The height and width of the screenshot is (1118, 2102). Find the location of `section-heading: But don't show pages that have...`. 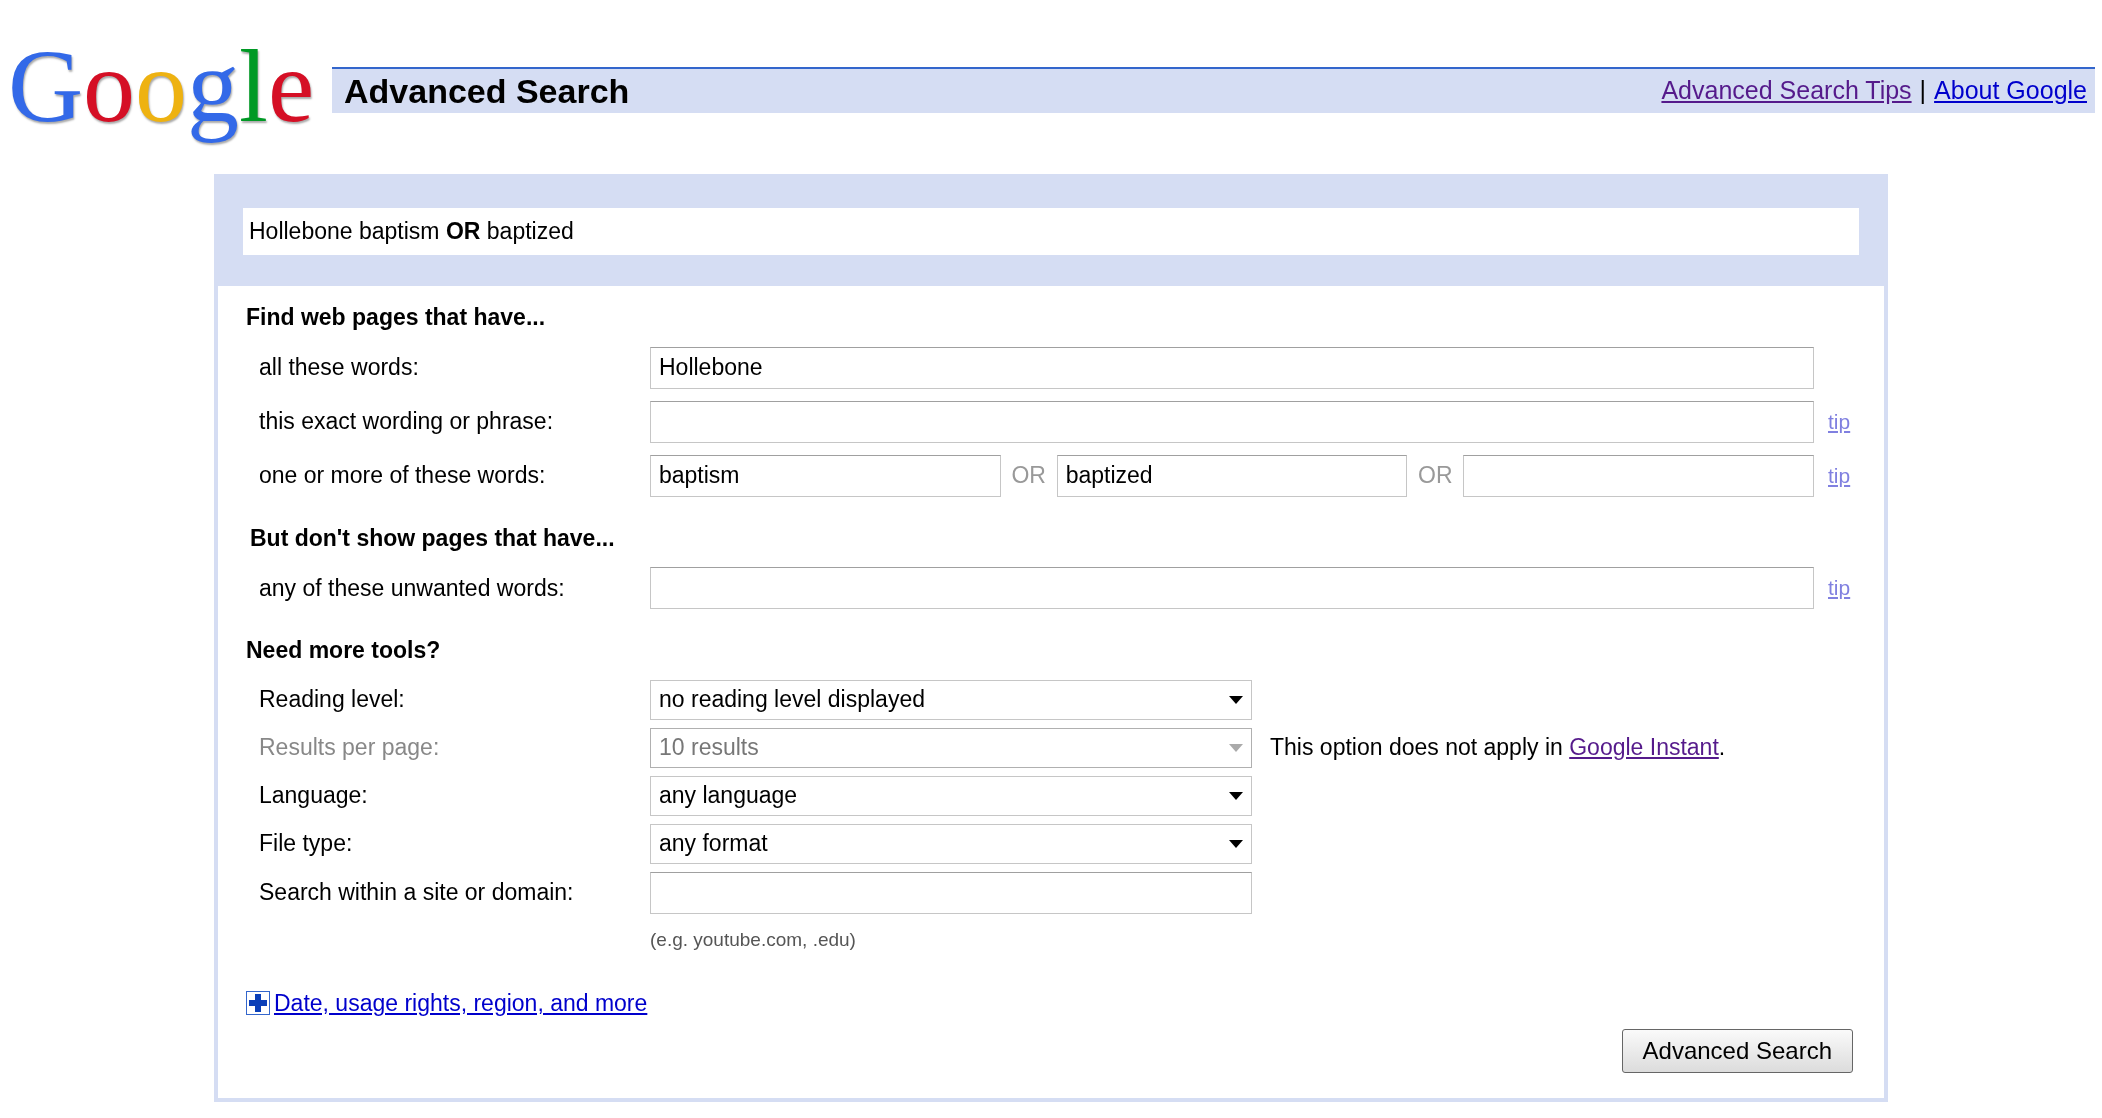

section-heading: But don't show pages that have... is located at coordinates (432, 537).